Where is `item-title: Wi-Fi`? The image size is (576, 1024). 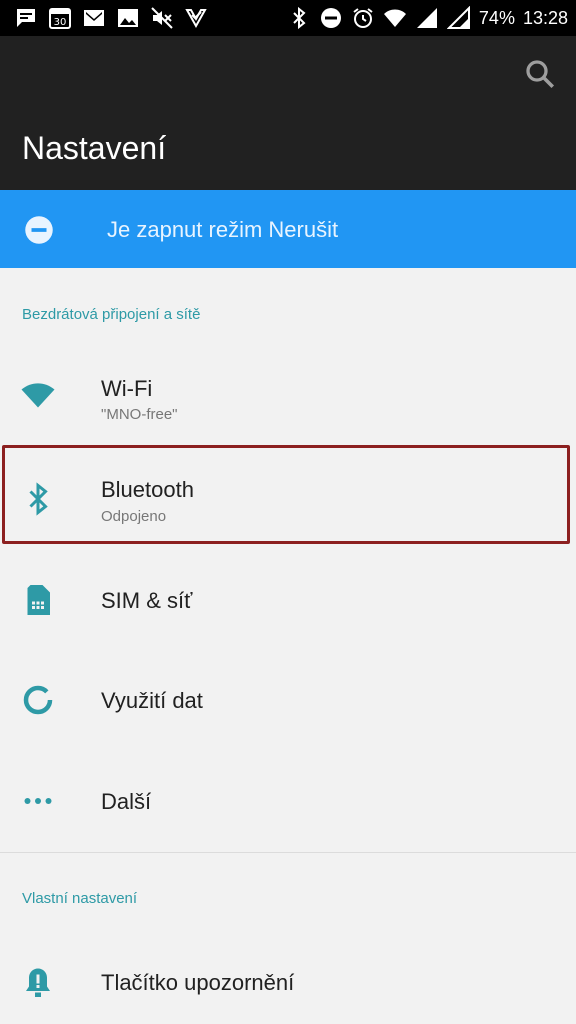 item-title: Wi-Fi is located at coordinates (127, 388).